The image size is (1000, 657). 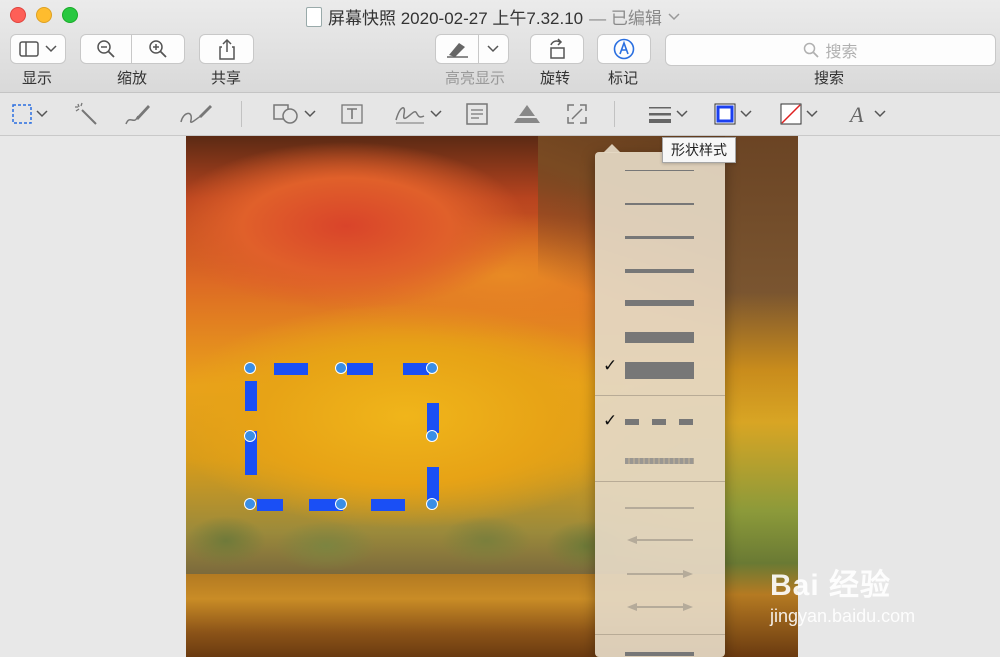 I want to click on markup-label: 标记, so click(x=623, y=78).